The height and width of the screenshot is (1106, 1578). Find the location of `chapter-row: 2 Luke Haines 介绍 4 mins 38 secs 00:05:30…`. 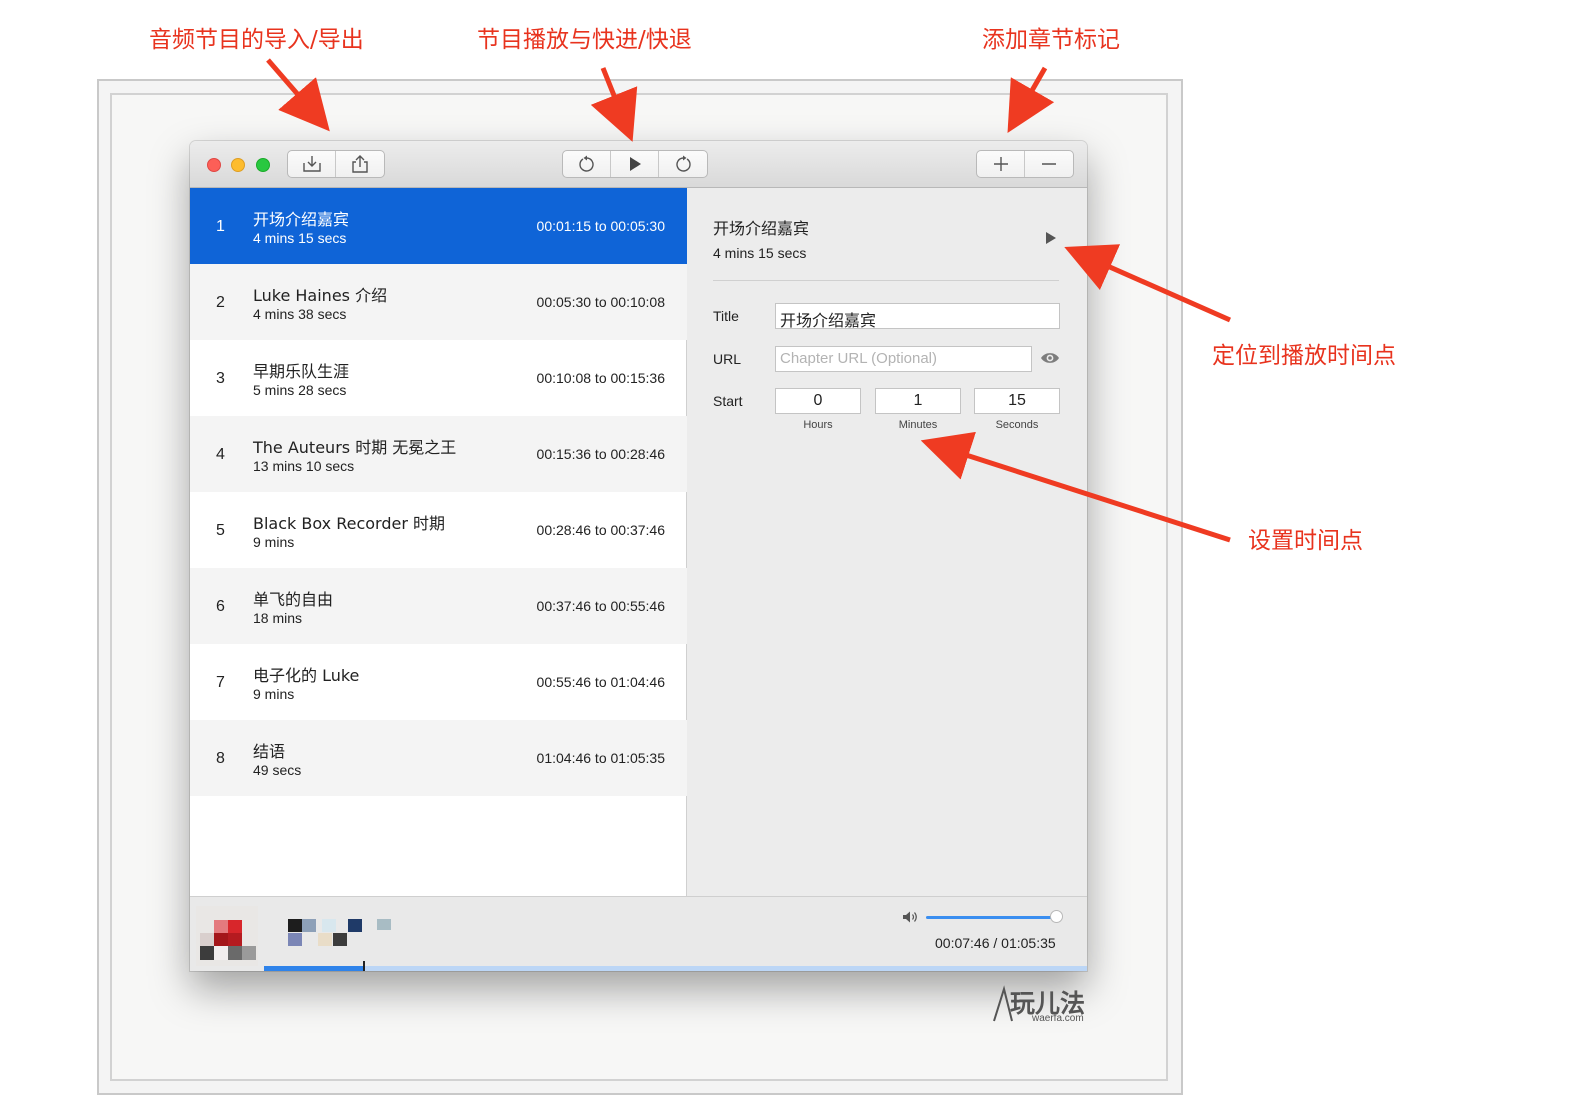

chapter-row: 2 Luke Haines 介绍 4 mins 38 secs 00:05:30… is located at coordinates (438, 302).